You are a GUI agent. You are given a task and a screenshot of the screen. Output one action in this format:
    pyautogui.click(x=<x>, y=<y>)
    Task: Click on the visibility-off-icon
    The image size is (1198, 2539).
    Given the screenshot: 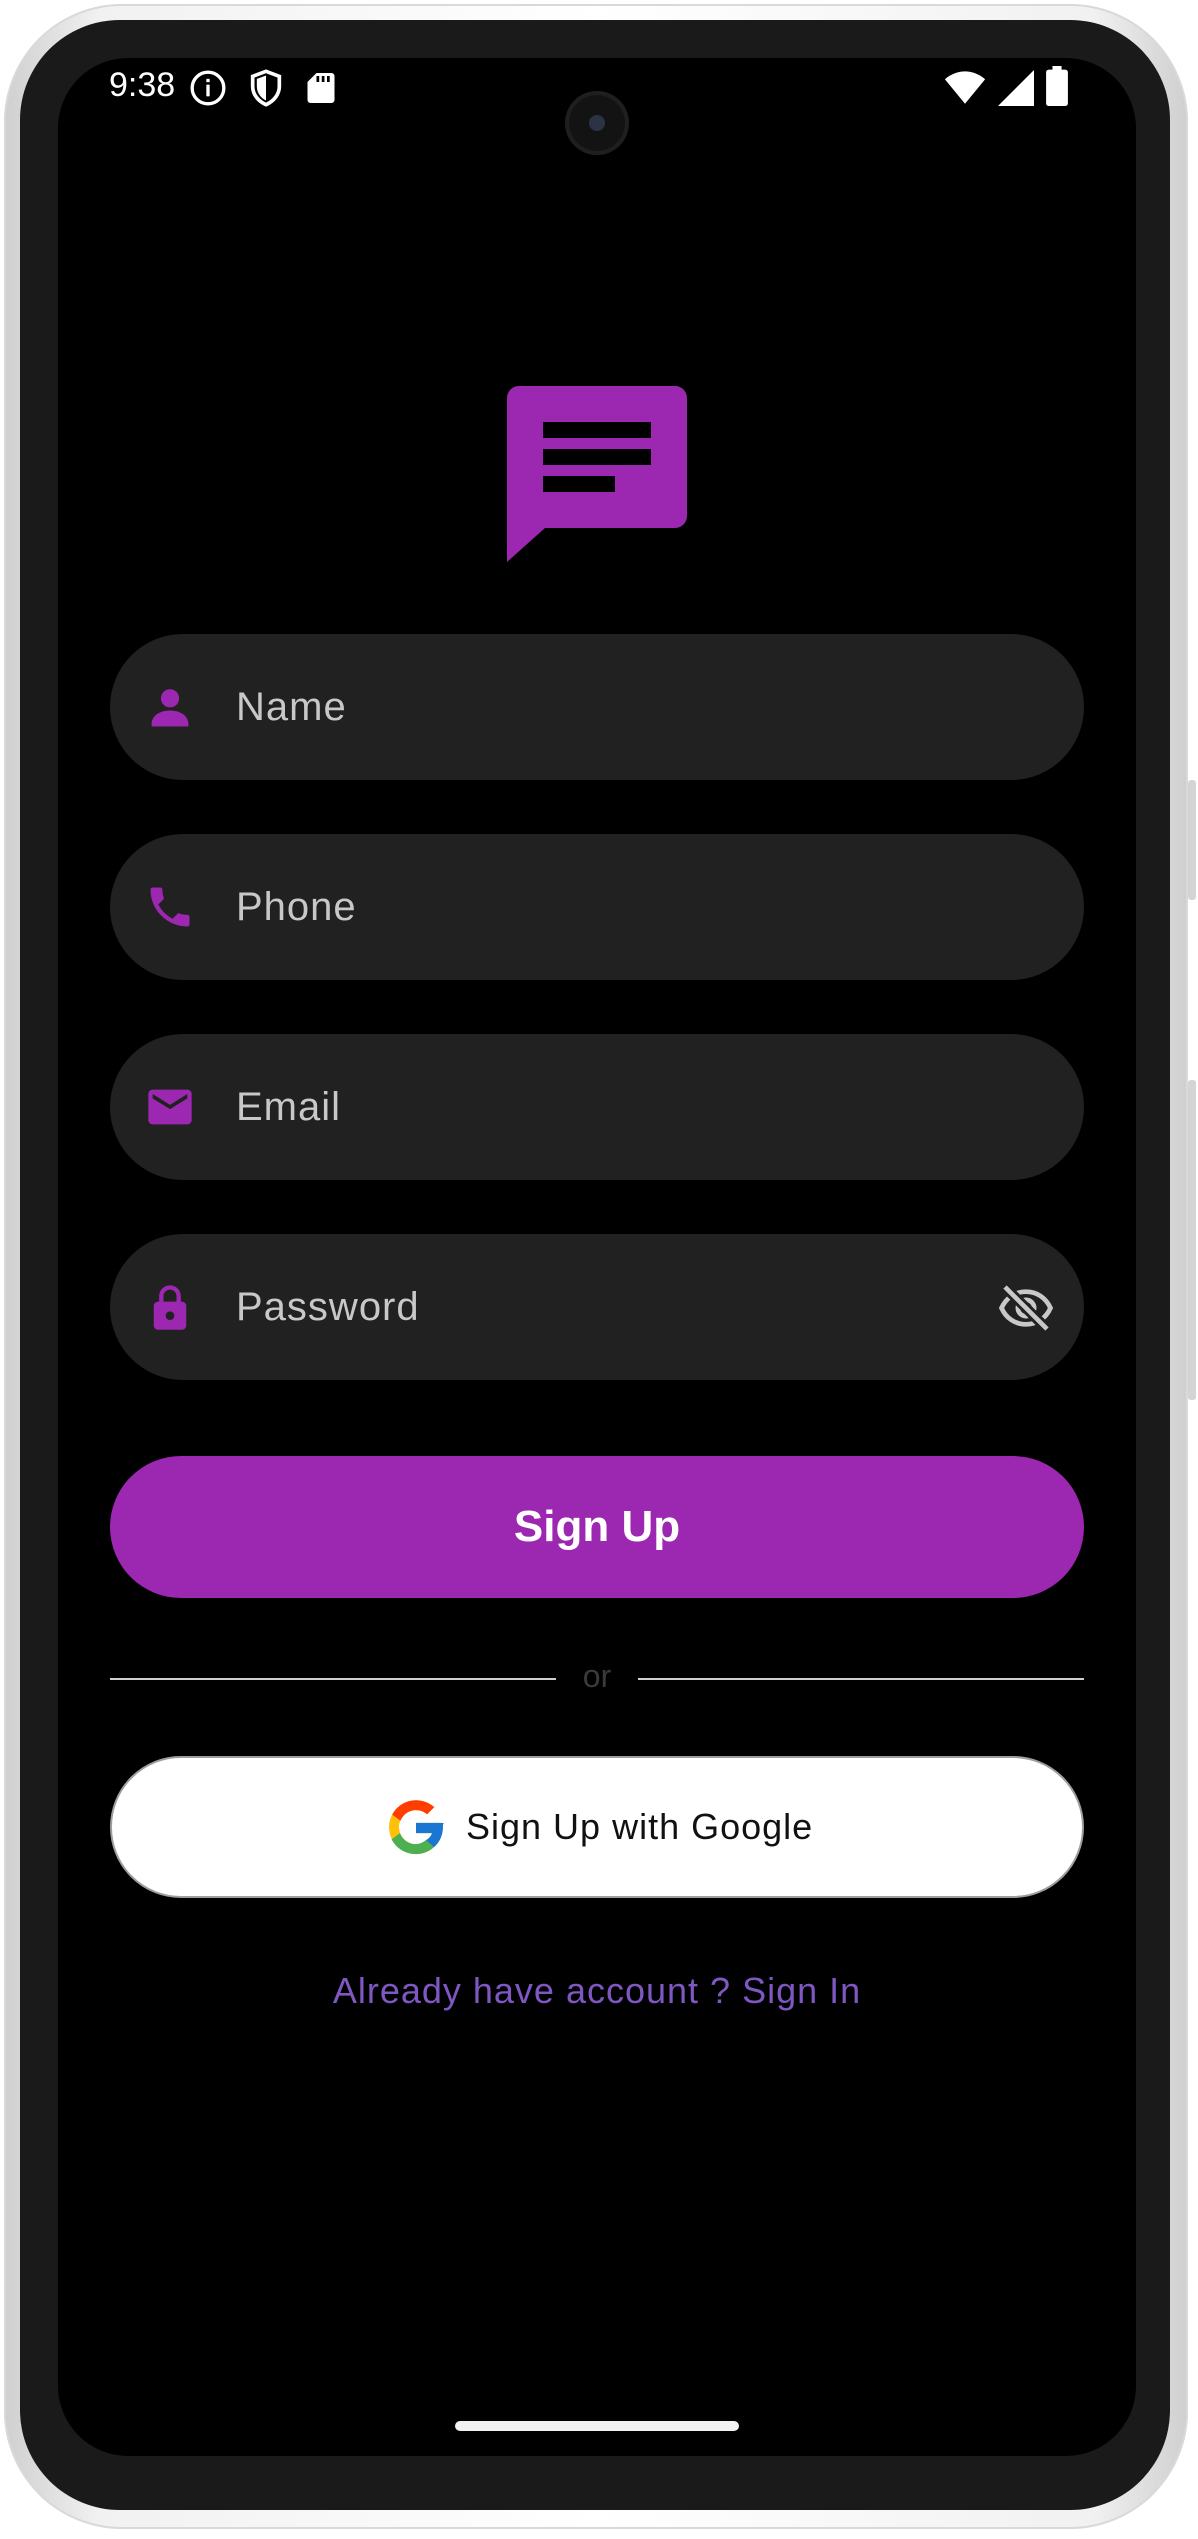 What is the action you would take?
    pyautogui.click(x=1026, y=1308)
    